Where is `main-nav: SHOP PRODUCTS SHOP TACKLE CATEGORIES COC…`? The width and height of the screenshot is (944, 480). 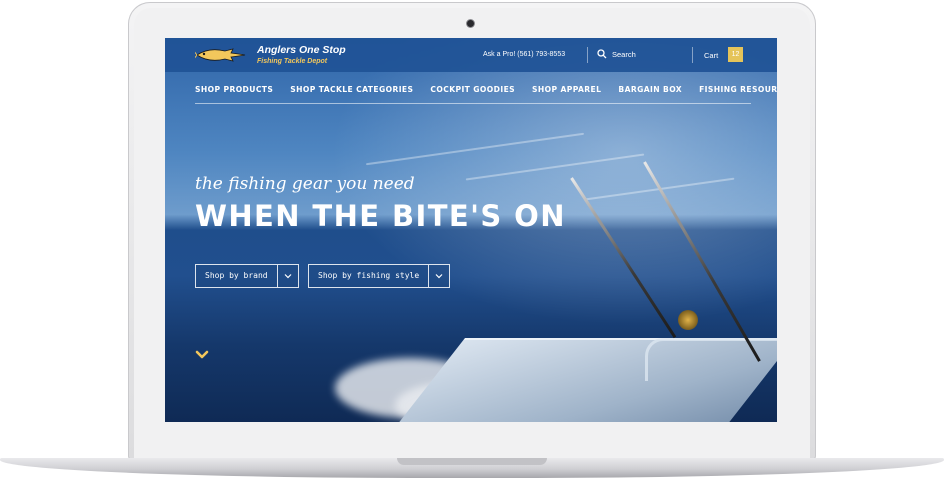
main-nav: SHOP PRODUCTS SHOP TACKLE CATEGORIES COC… is located at coordinates (486, 92).